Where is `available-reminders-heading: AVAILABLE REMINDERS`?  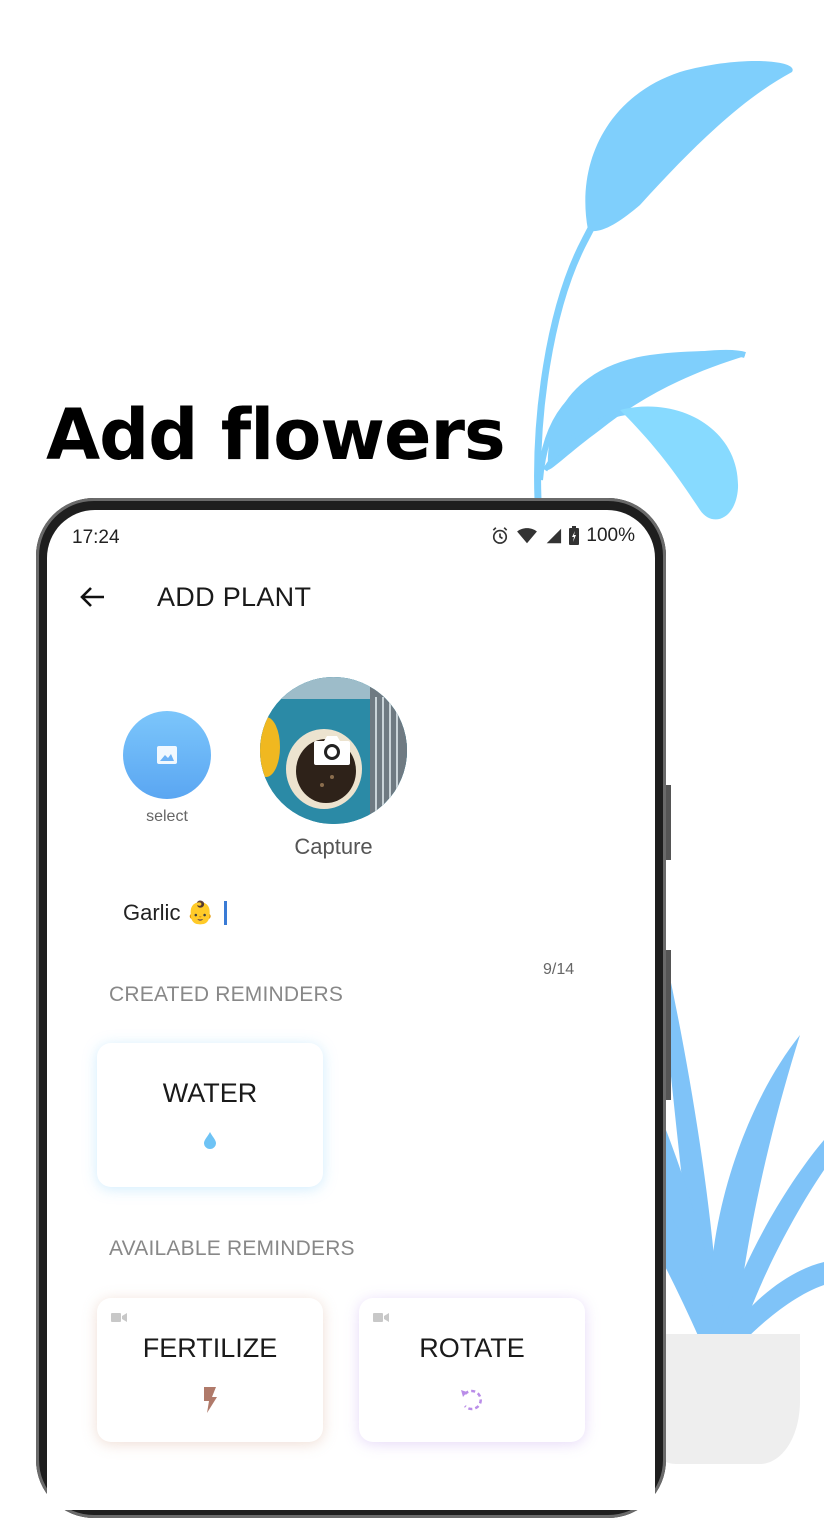 available-reminders-heading: AVAILABLE REMINDERS is located at coordinates (232, 1248).